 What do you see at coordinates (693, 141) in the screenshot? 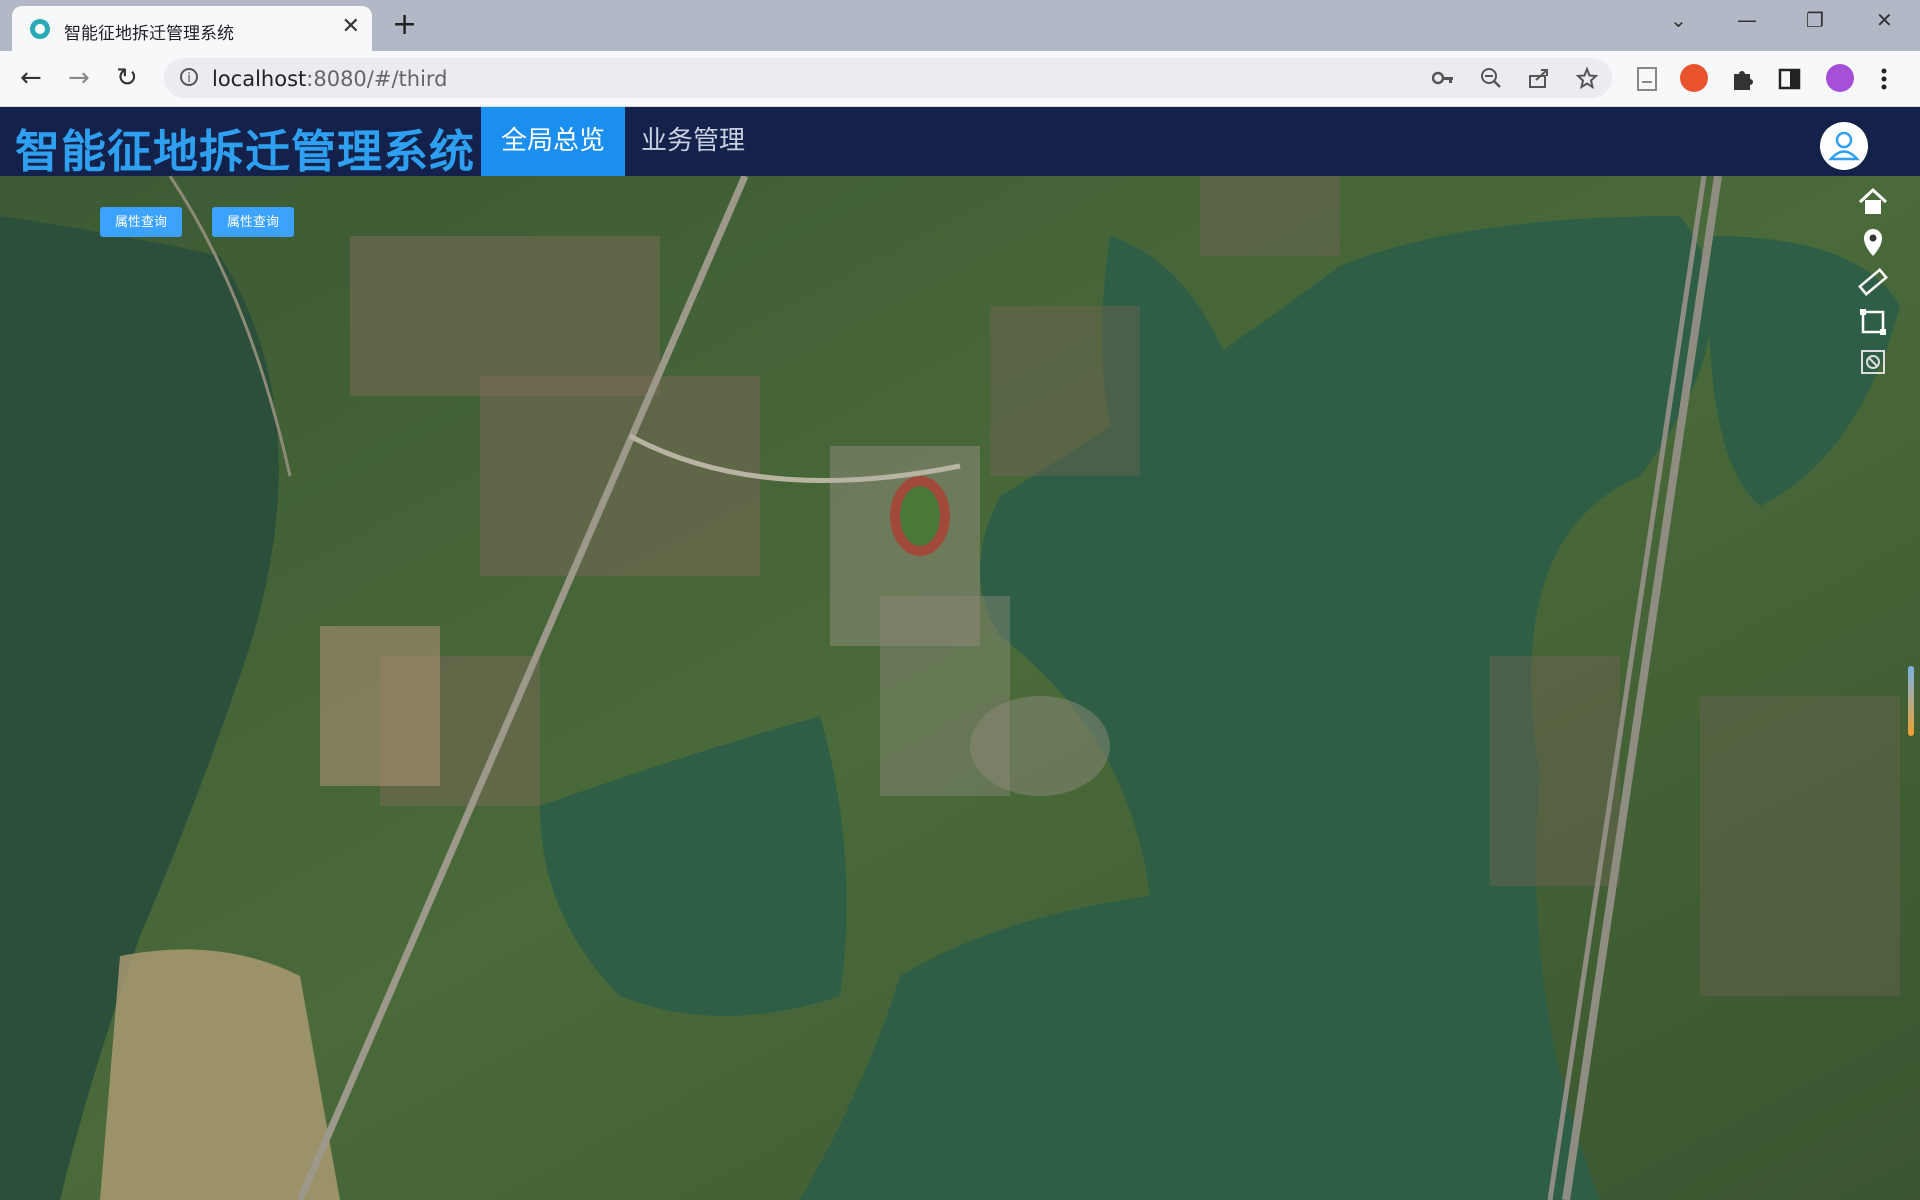
I see `nav-business: 业务管理` at bounding box center [693, 141].